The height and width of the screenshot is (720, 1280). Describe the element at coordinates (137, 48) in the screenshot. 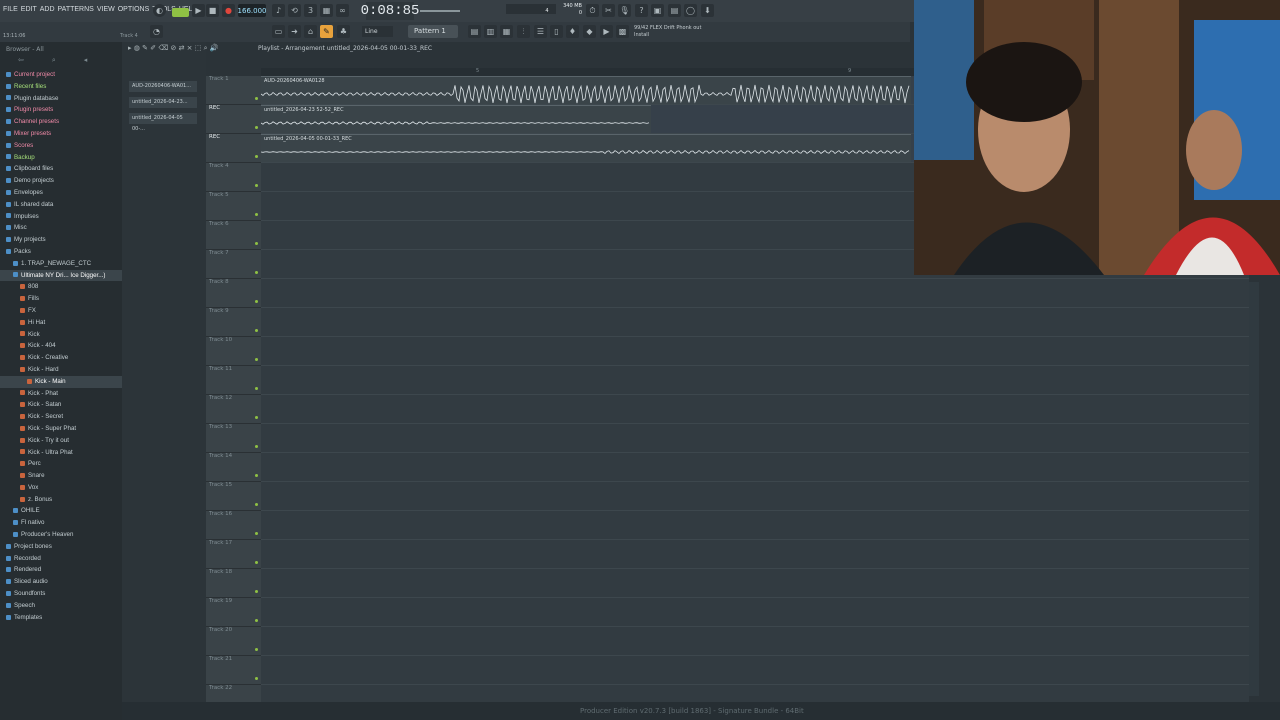

I see `playlist-snap-icon: ◍` at that location.